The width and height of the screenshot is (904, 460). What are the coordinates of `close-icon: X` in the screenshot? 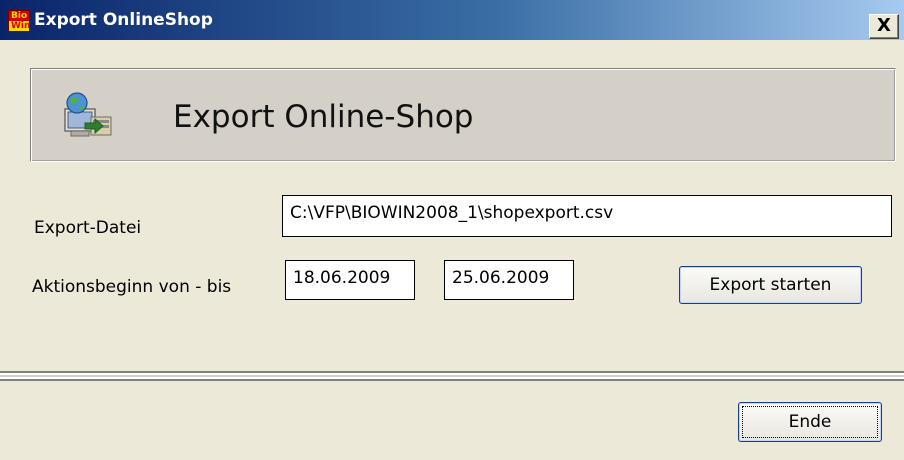 It's located at (884, 25).